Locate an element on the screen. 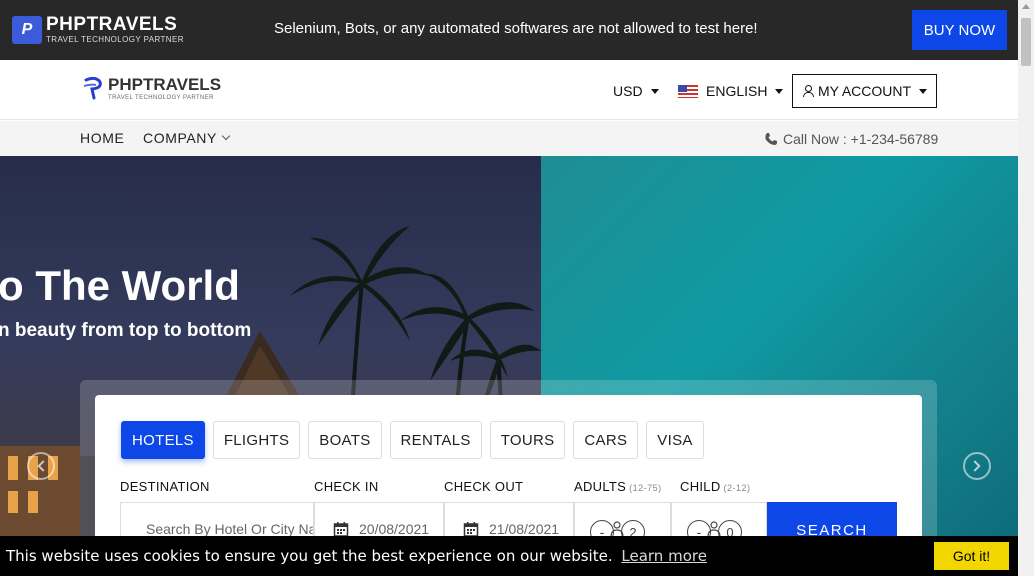  destination-label: DESTINATION is located at coordinates (165, 486).